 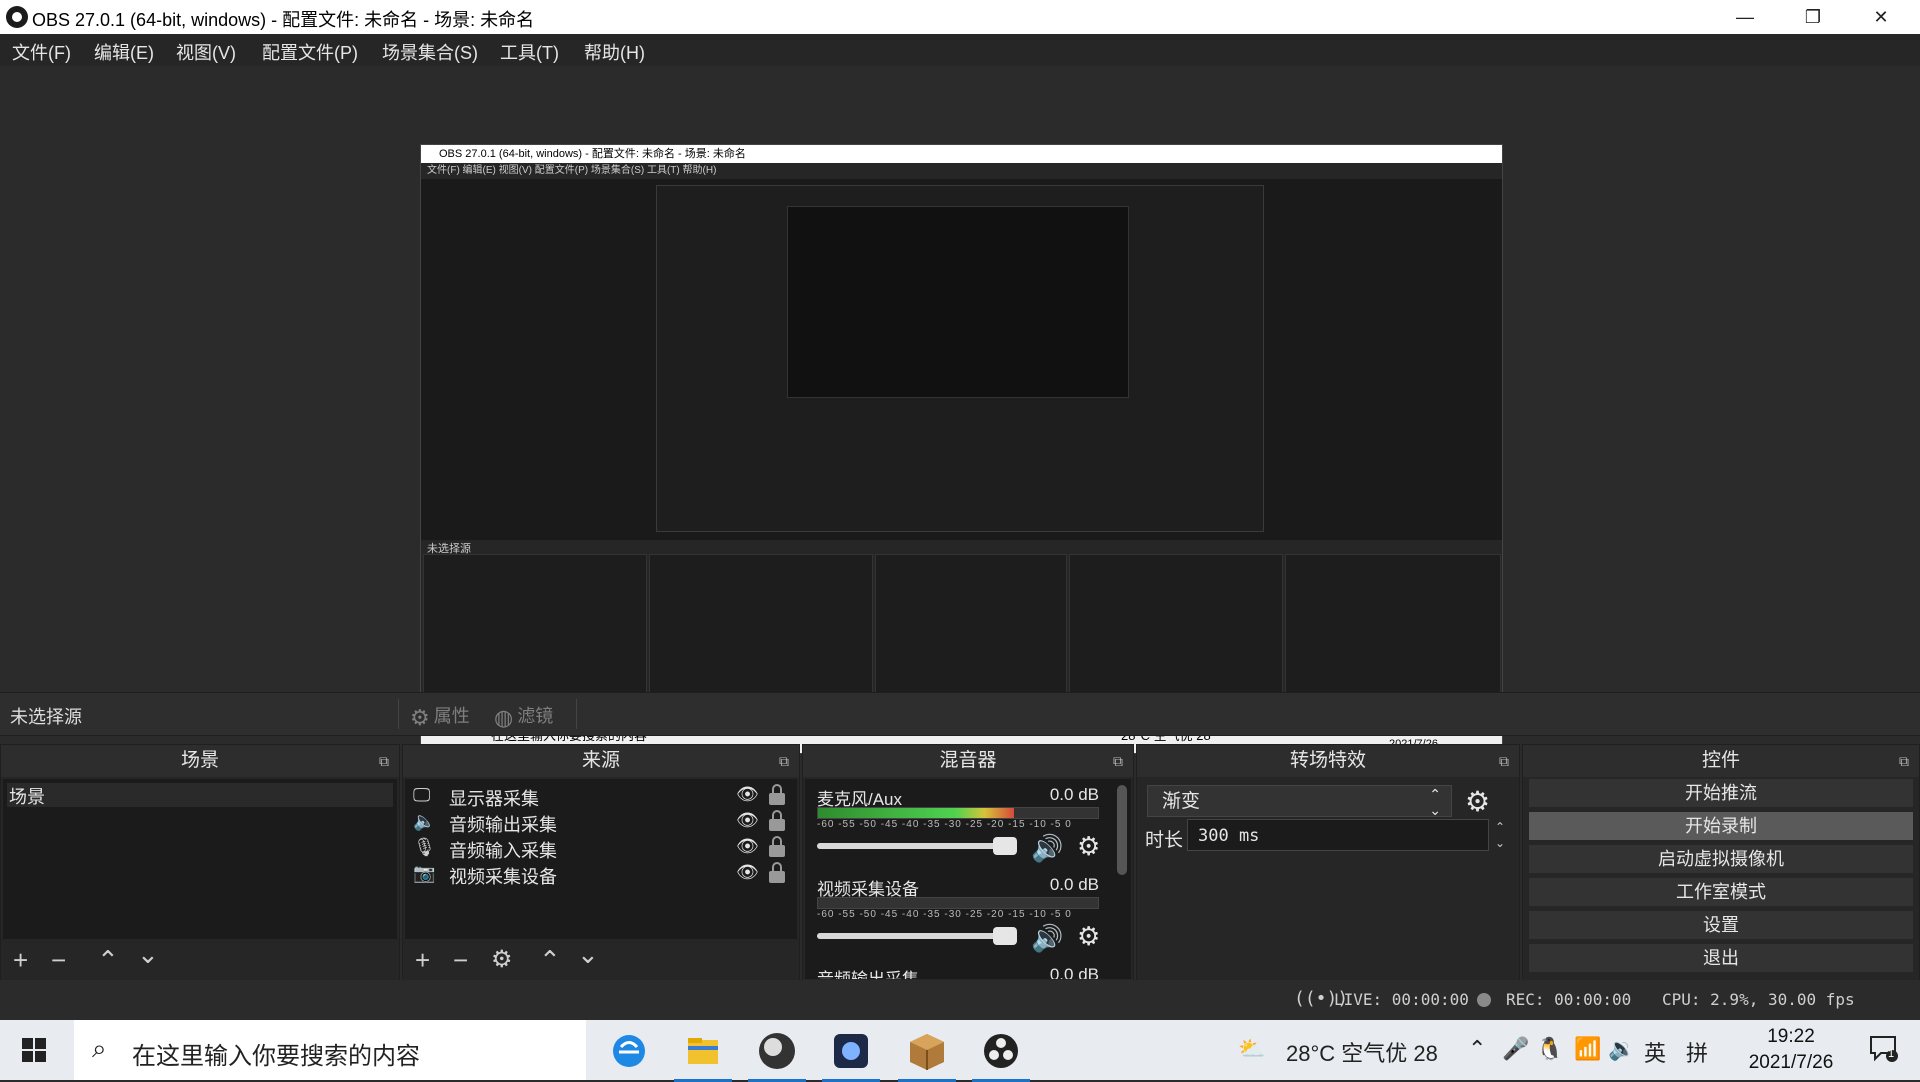 What do you see at coordinates (430, 52) in the screenshot?
I see `menu-scene-collection: 场景集合(S)` at bounding box center [430, 52].